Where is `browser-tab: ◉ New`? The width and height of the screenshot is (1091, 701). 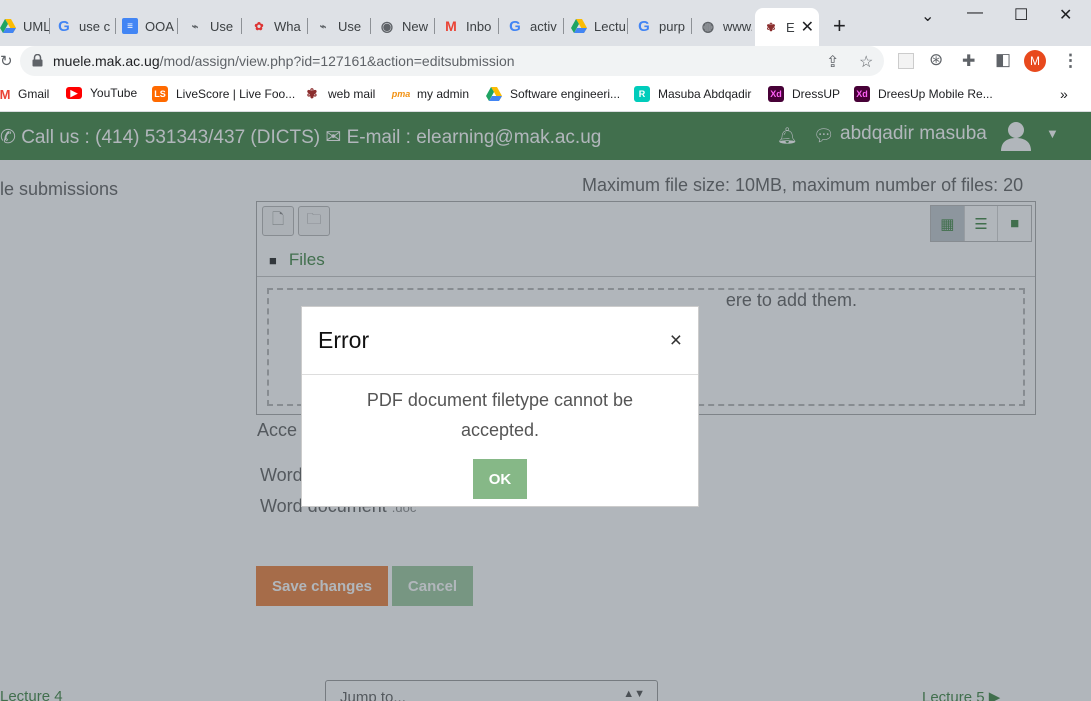
browser-tab: ◉ New is located at coordinates (407, 26).